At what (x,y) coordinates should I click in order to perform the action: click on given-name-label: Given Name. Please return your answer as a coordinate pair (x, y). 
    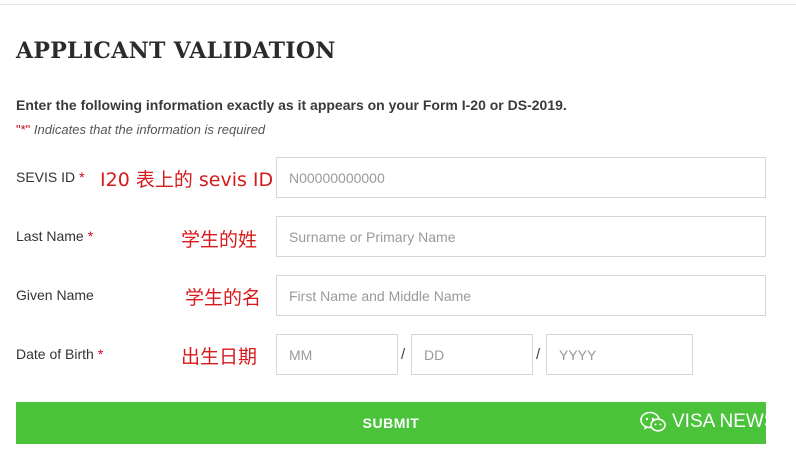
    Looking at the image, I should click on (55, 295).